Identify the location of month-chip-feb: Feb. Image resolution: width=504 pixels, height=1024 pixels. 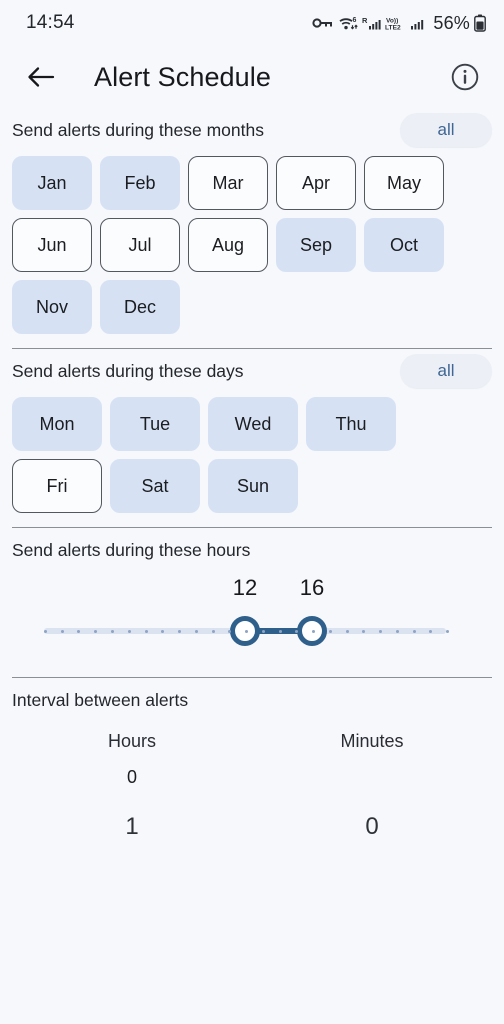
(140, 183).